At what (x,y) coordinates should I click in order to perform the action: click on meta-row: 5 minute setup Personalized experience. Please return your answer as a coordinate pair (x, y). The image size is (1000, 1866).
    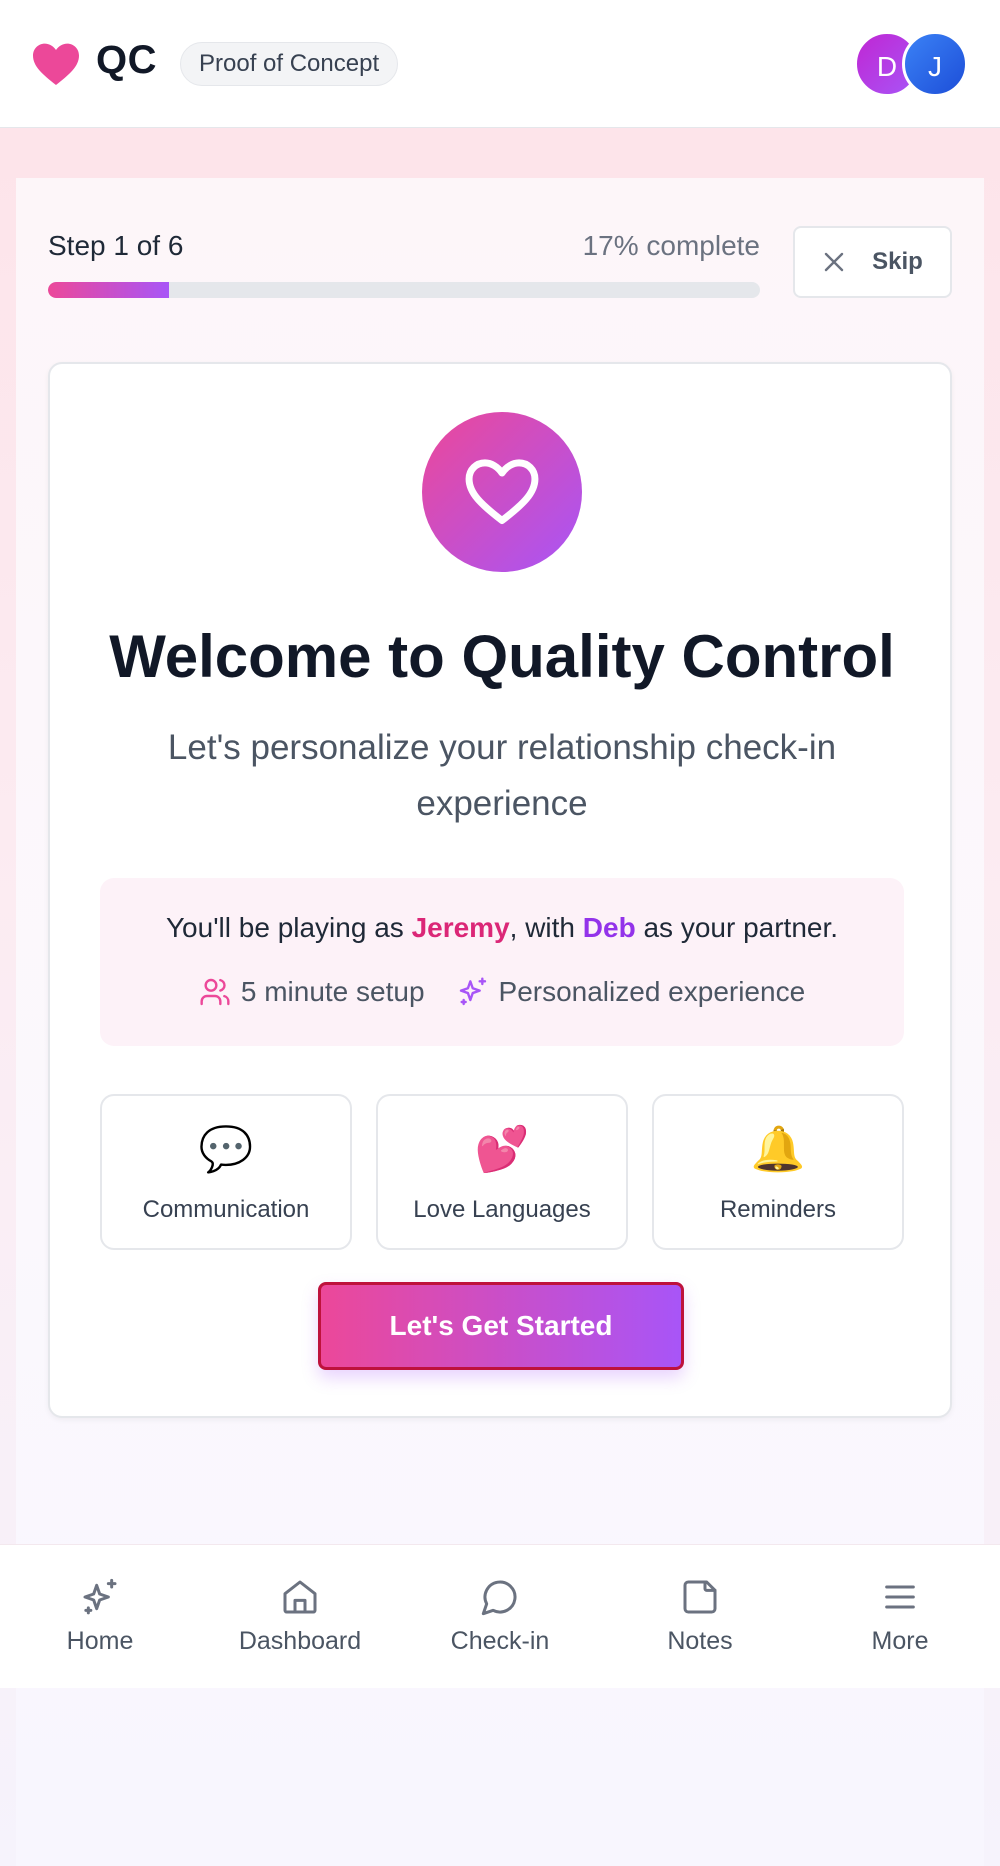
    Looking at the image, I should click on (502, 992).